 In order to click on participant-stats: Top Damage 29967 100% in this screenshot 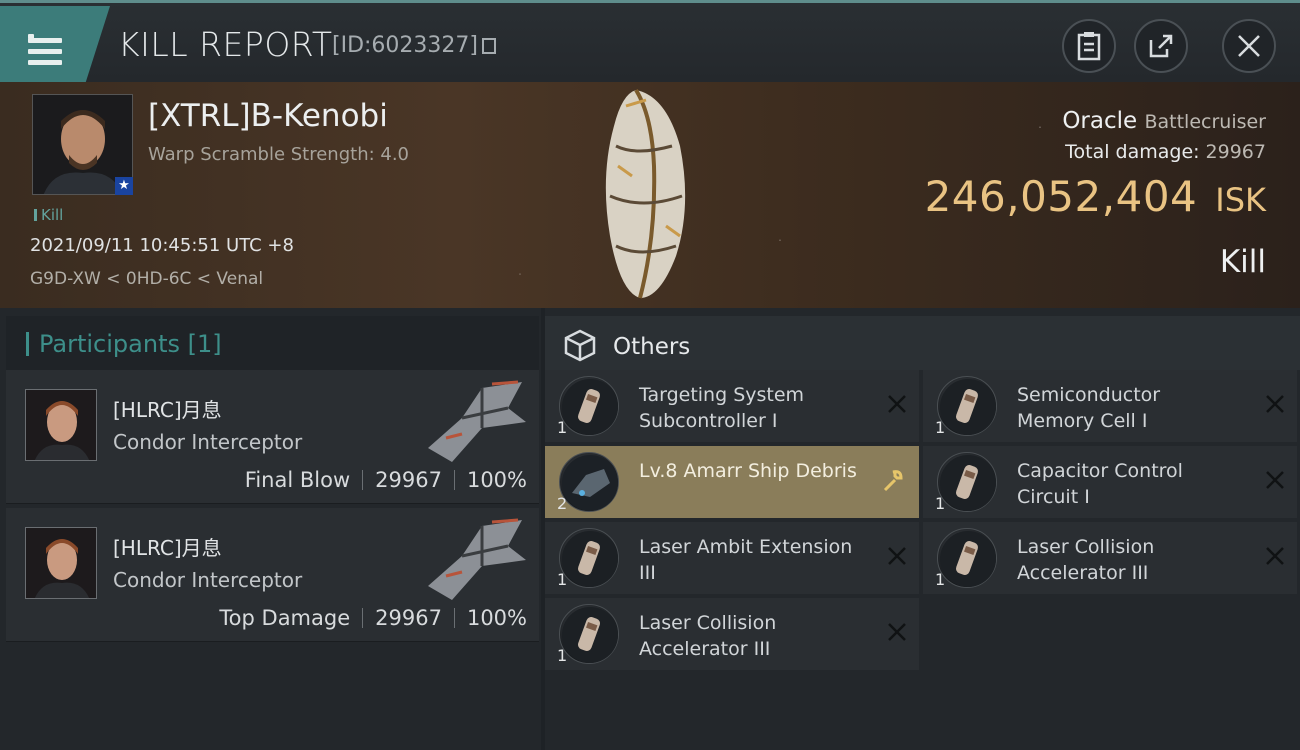, I will do `click(373, 618)`.